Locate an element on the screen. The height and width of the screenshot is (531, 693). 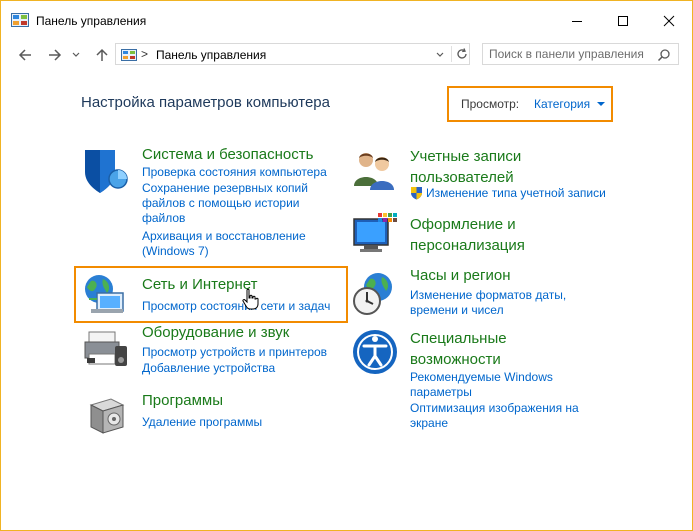
backup-restore-link: Архивация и восстановление (Windows 7) is located at coordinates (232, 244).